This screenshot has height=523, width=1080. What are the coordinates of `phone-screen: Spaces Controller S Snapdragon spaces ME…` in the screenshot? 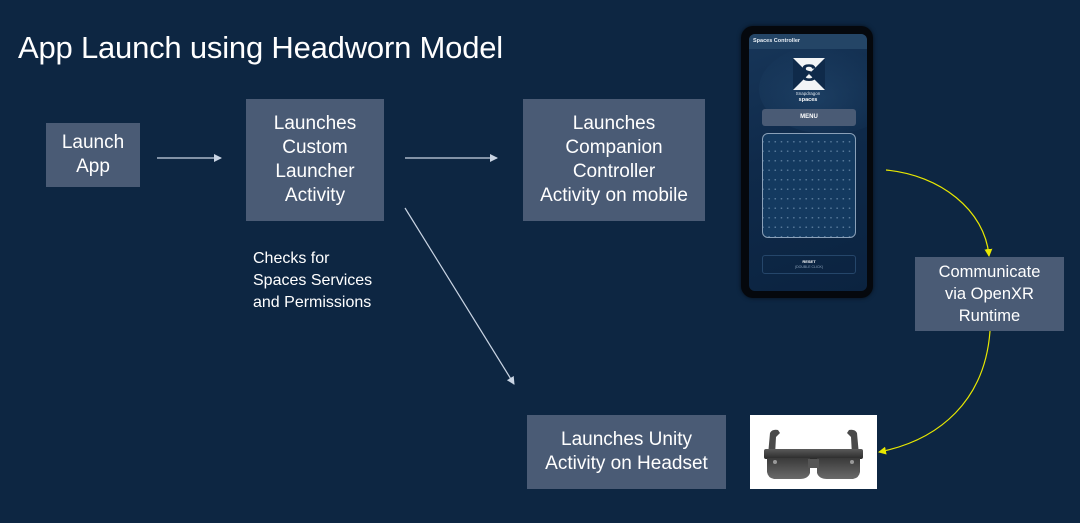 It's located at (808, 162).